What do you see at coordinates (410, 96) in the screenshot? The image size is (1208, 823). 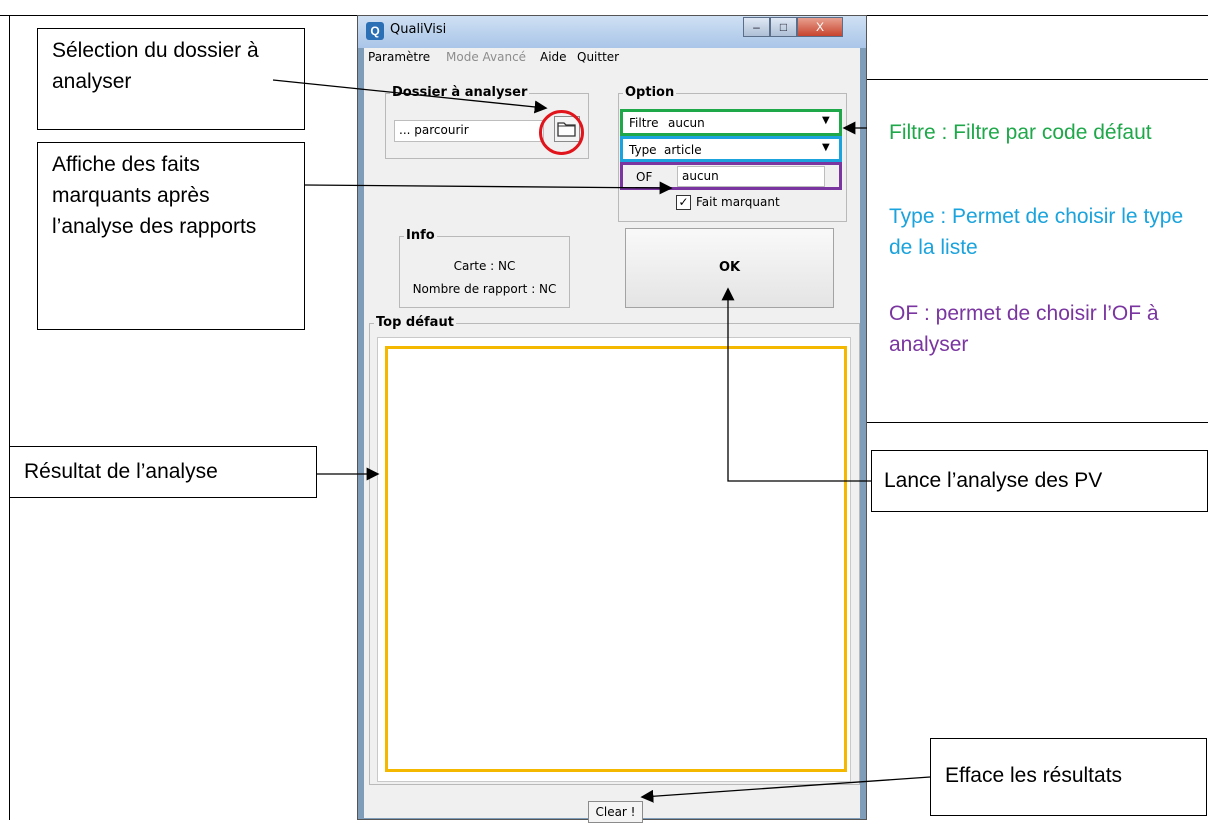 I see `arrow-selection` at bounding box center [410, 96].